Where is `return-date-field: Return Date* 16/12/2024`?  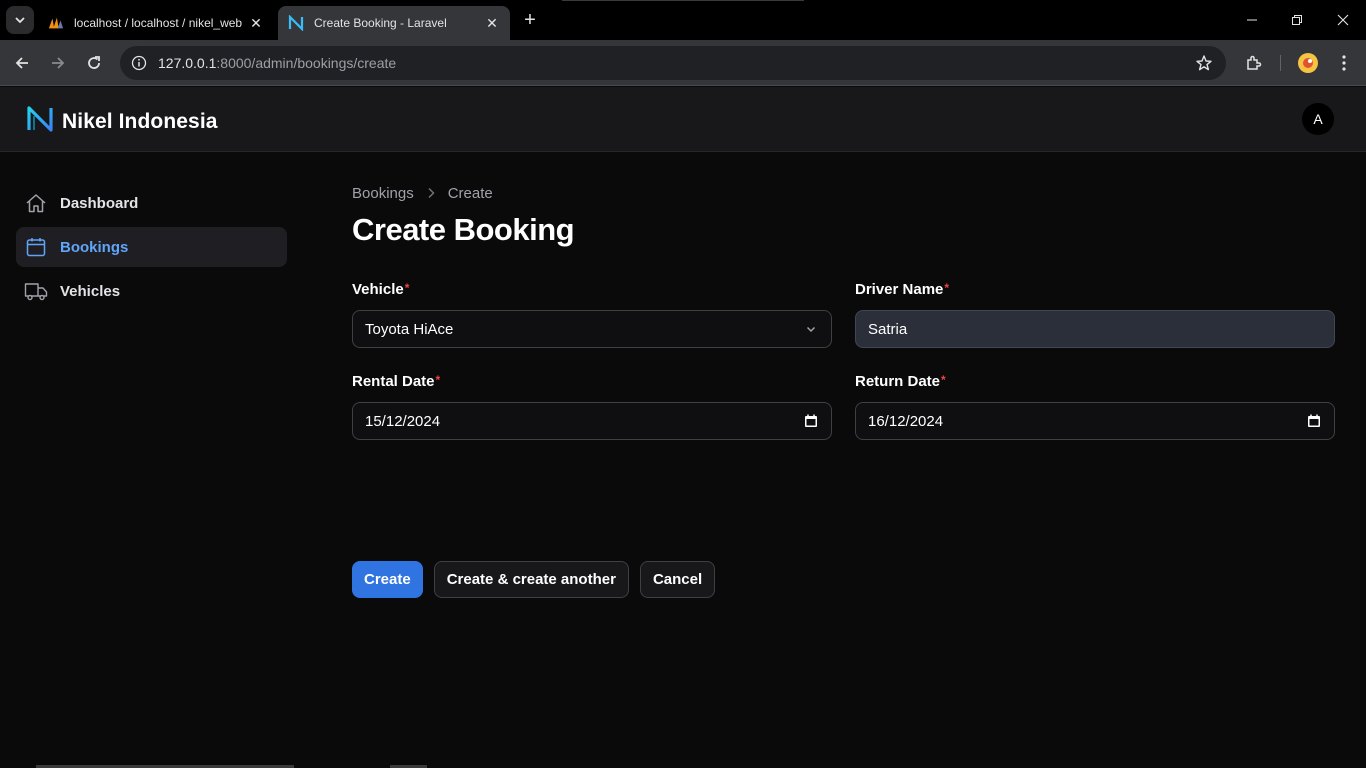 return-date-field: Return Date* 16/12/2024 is located at coordinates (1095, 406).